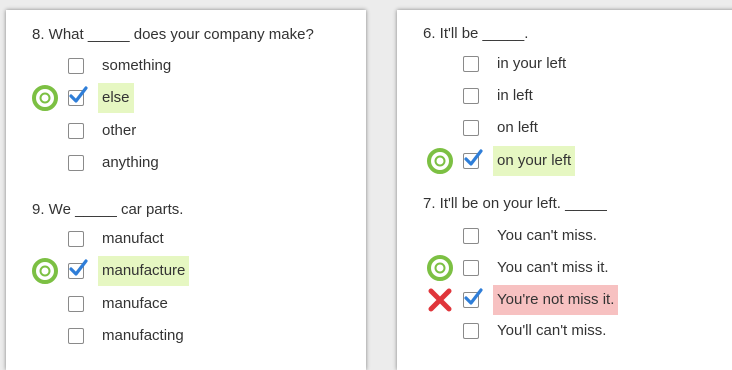 The image size is (732, 370). Describe the element at coordinates (135, 303) in the screenshot. I see `option-label: manuface` at that location.